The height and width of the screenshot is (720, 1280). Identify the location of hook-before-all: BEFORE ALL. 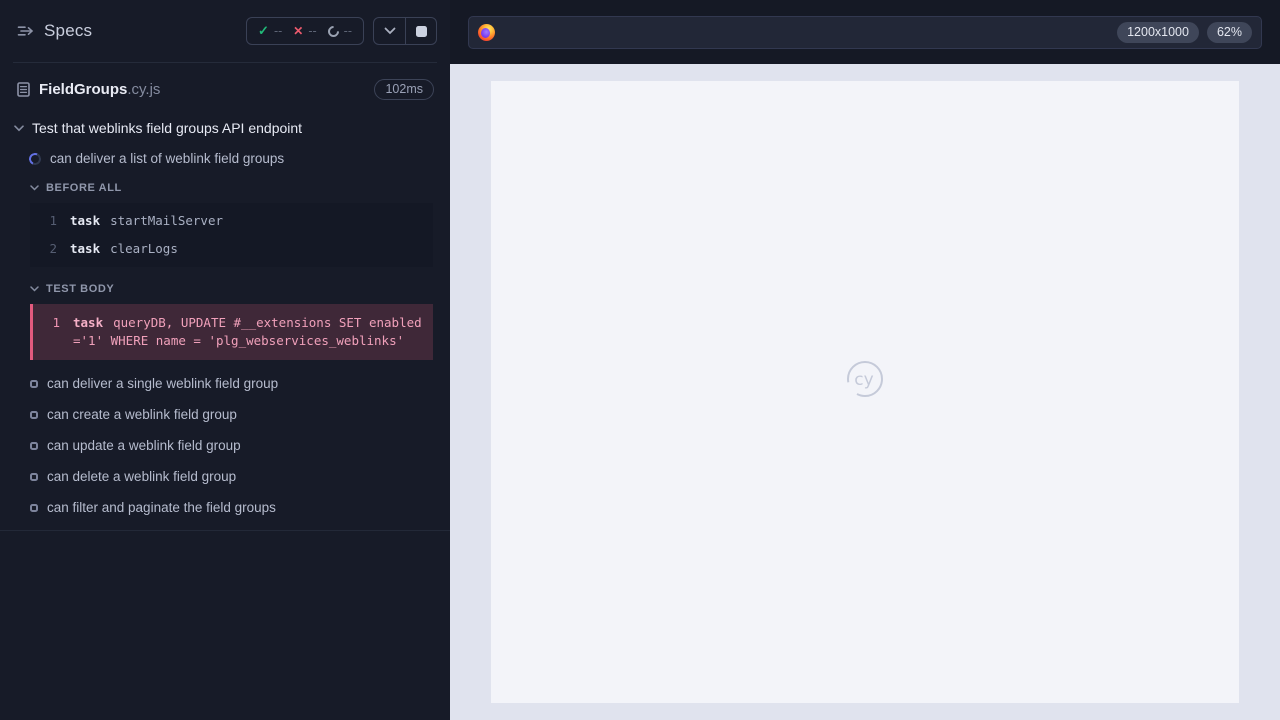
(225, 188).